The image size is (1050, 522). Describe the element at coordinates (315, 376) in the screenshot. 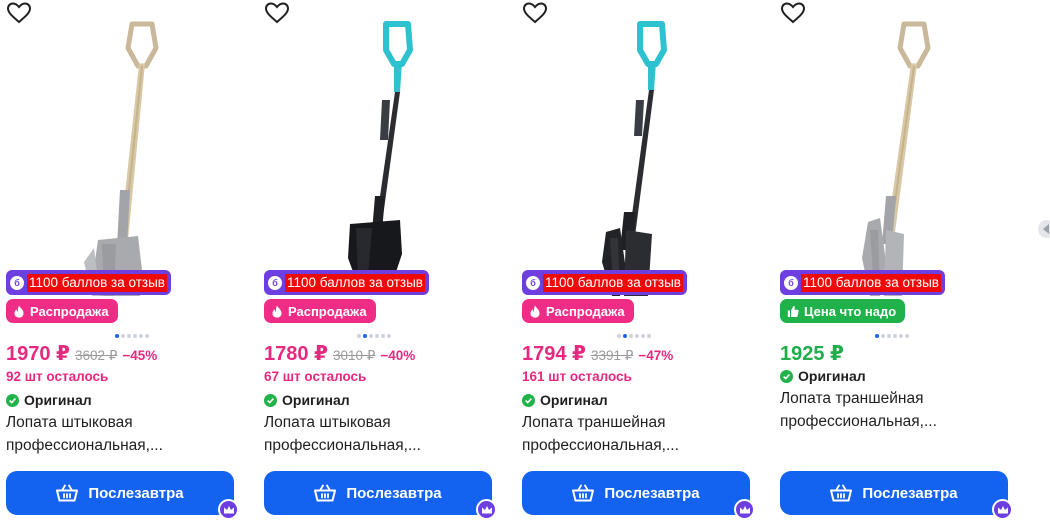

I see `stock-remaining: 67 шт осталось` at that location.